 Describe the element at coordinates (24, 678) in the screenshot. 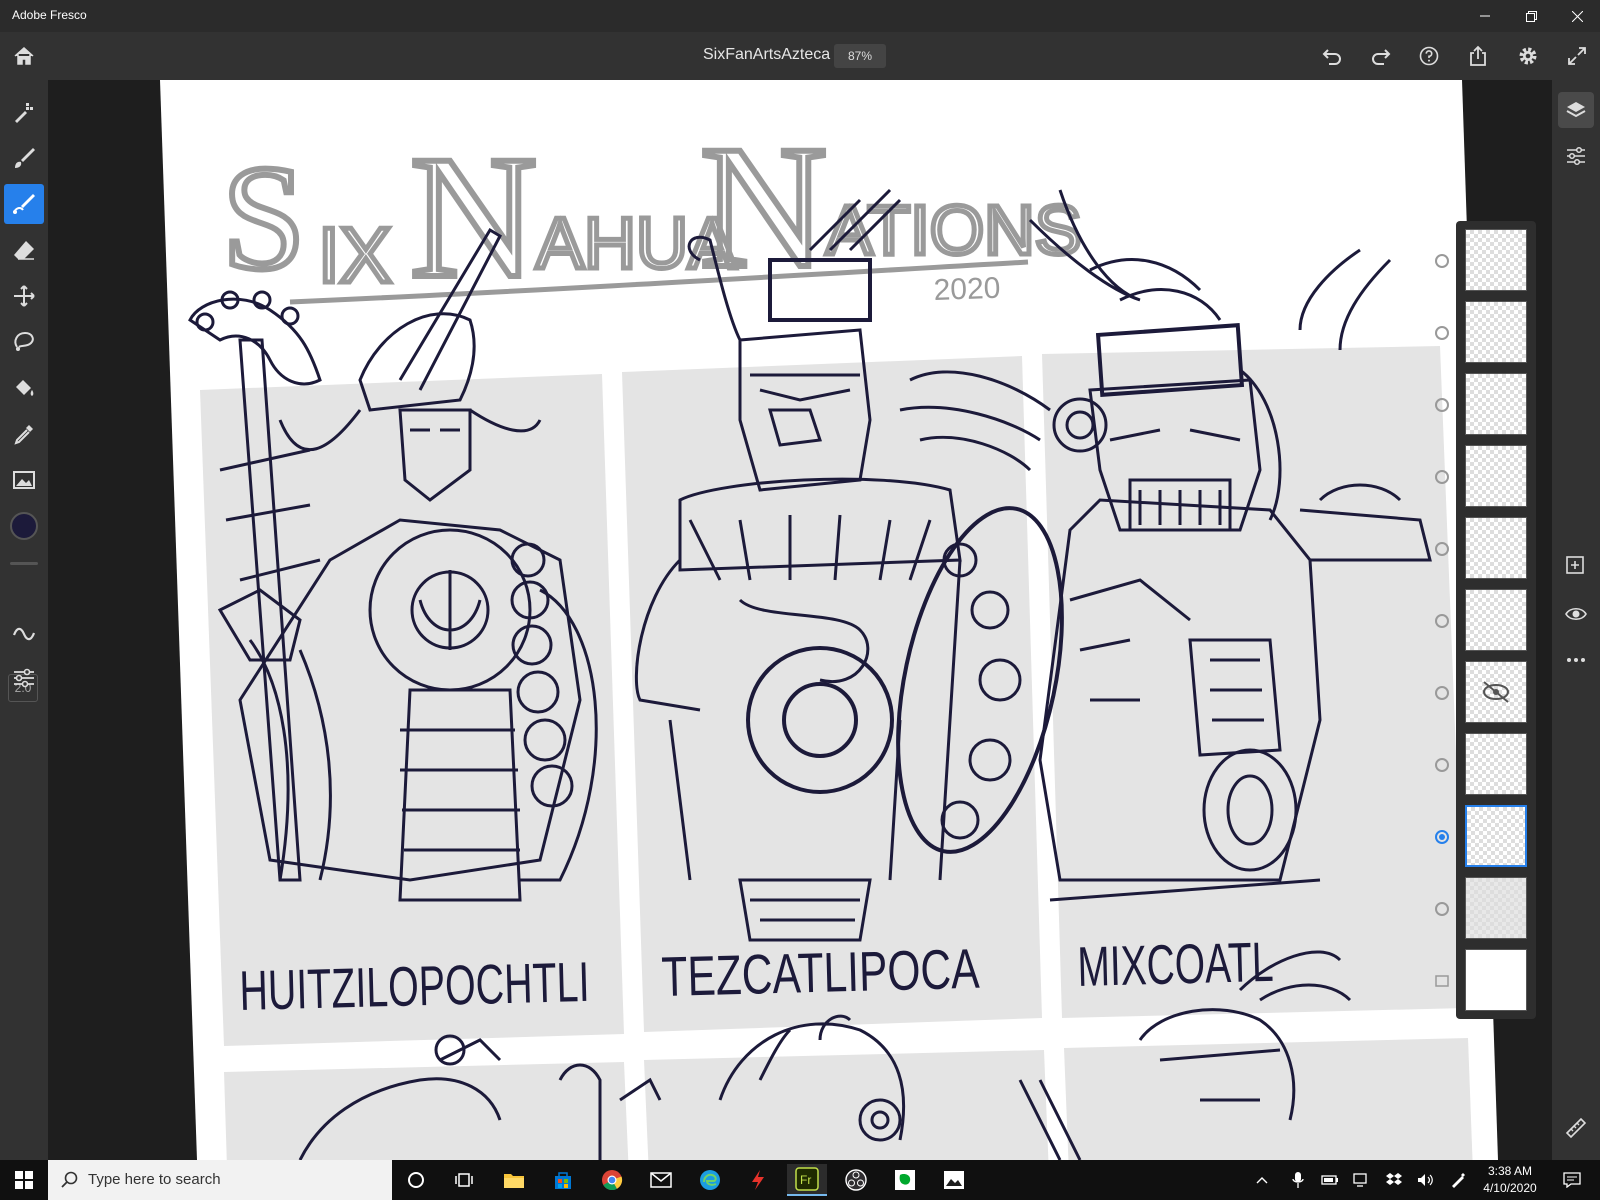

I see `brush-settings-button` at that location.